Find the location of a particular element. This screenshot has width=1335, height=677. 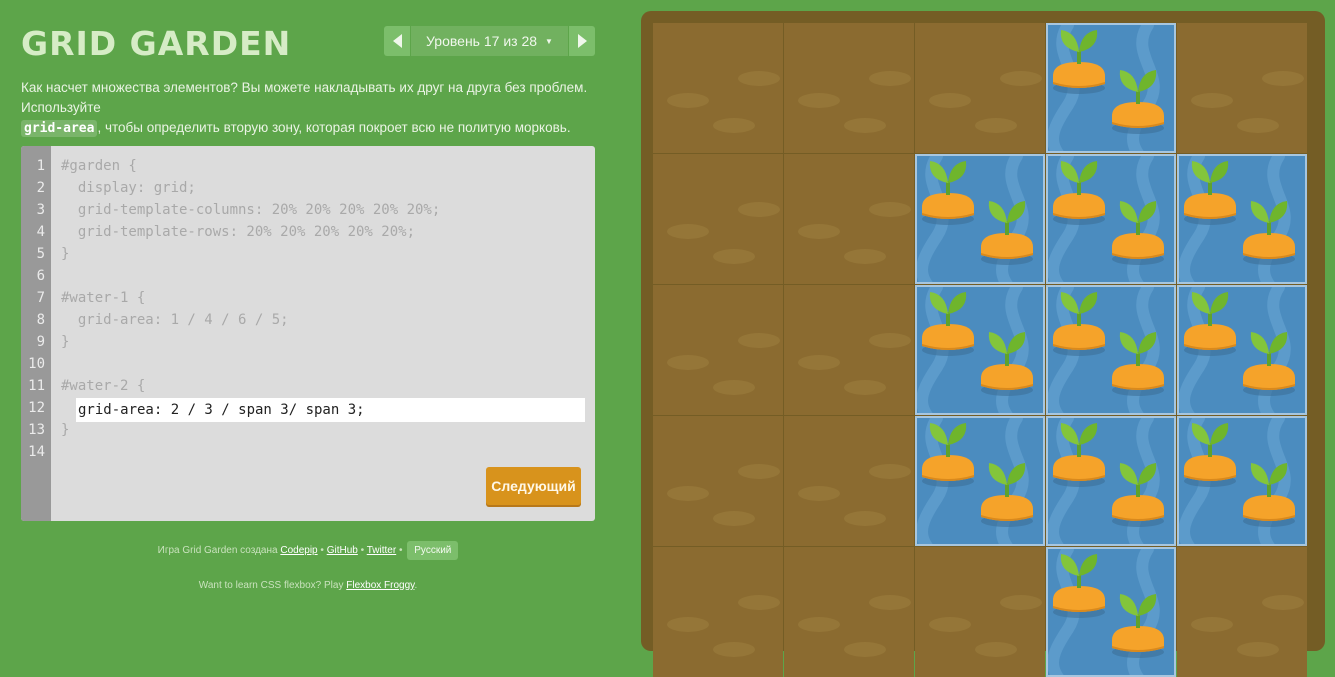

line-number: 8 is located at coordinates (40, 320).